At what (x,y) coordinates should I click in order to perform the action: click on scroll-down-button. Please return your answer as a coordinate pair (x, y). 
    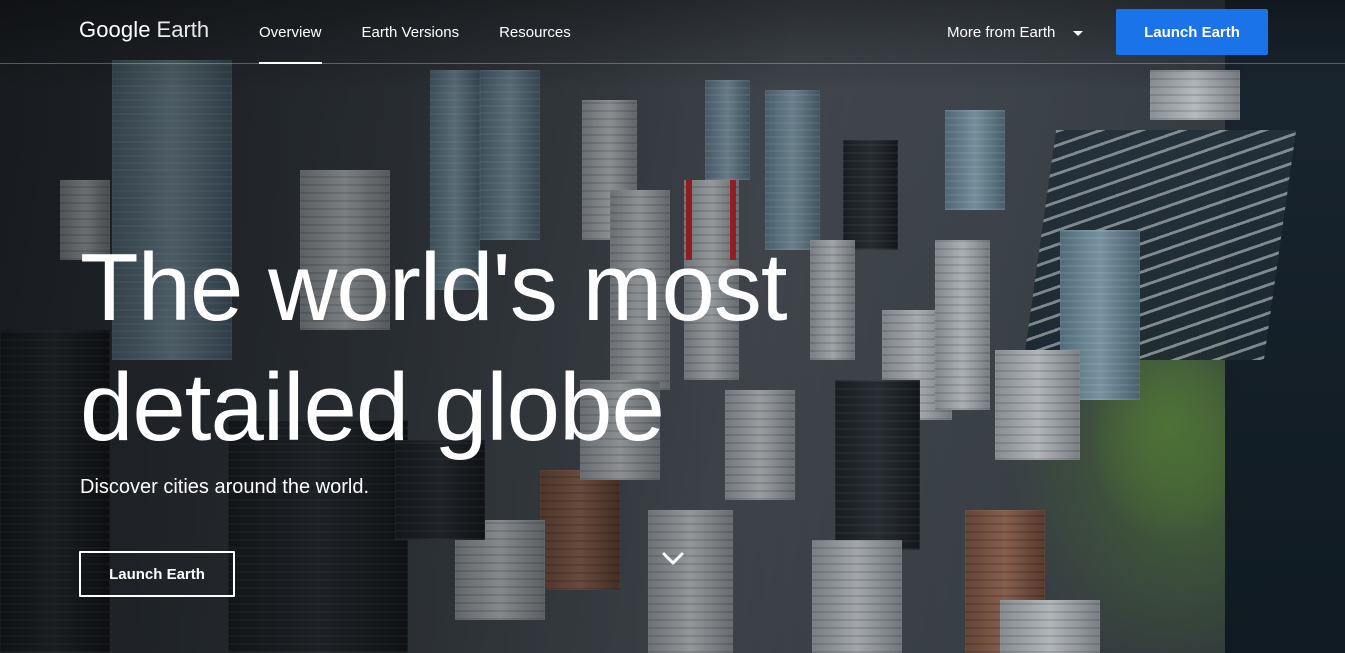
    Looking at the image, I should click on (673, 559).